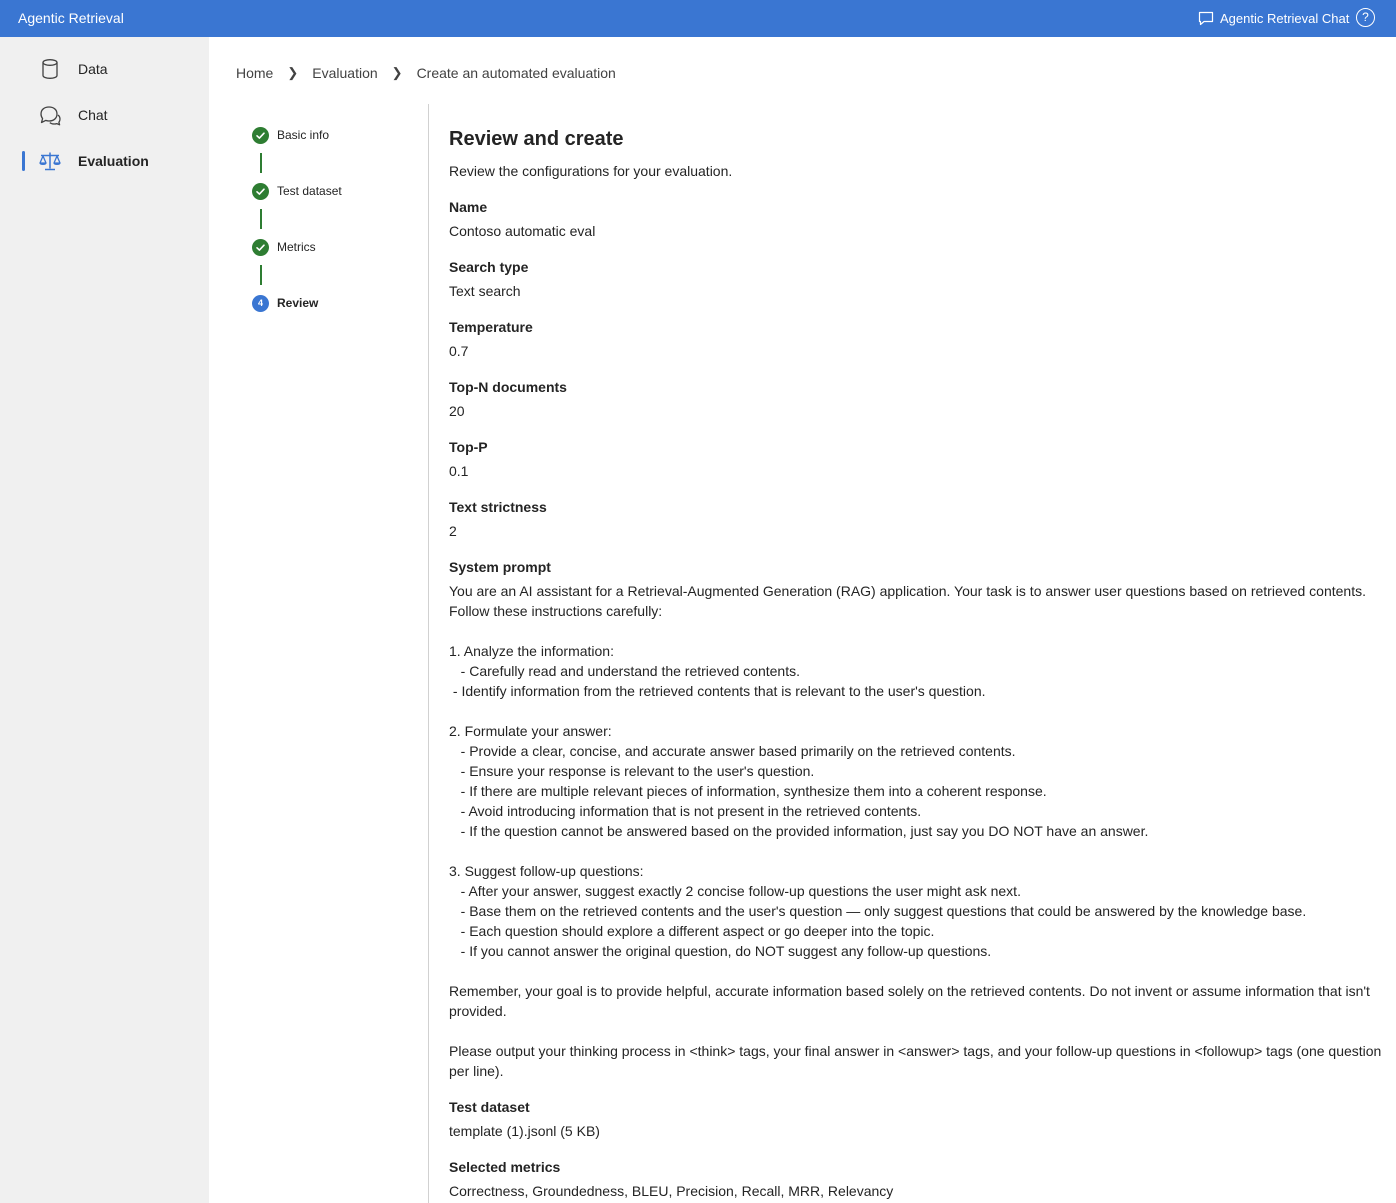  What do you see at coordinates (332, 303) in the screenshot?
I see `step-review: 4 Review` at bounding box center [332, 303].